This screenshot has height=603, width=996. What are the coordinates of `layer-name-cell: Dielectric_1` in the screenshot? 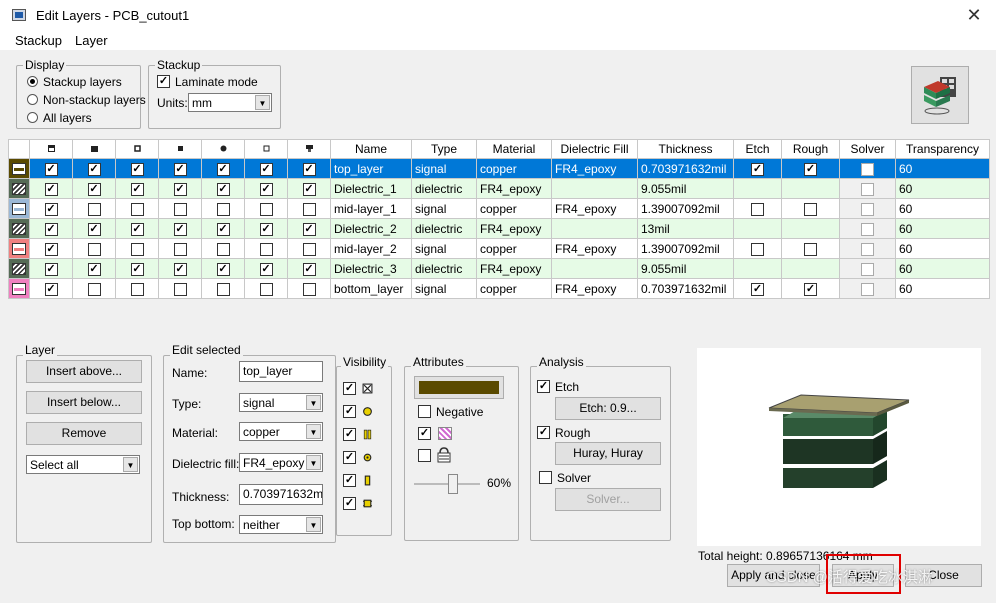 It's located at (371, 188).